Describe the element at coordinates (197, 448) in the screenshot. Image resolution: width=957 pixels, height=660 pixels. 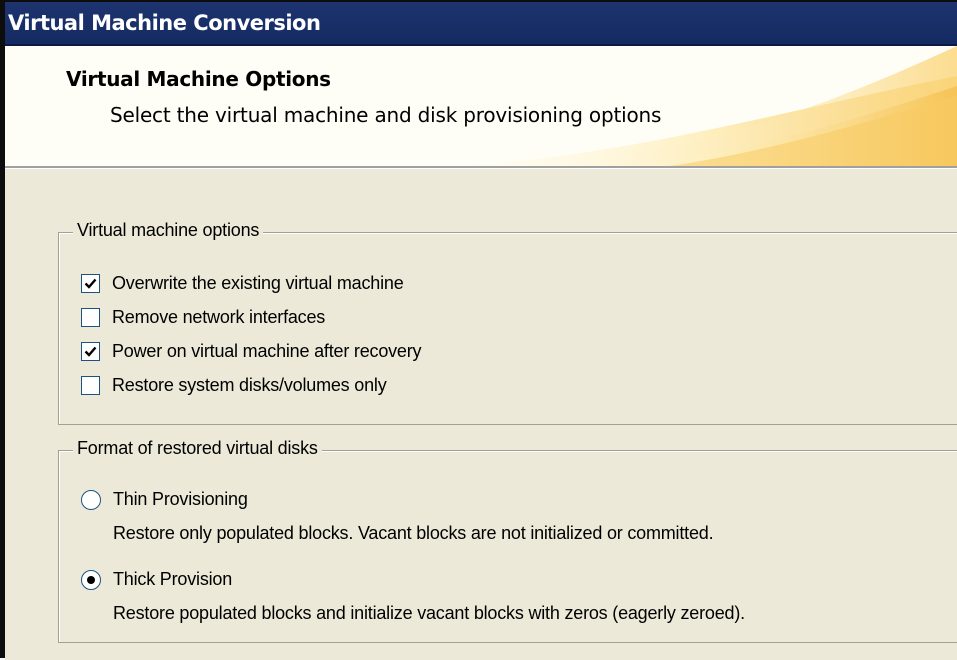
I see `disk-format-legend: Format of restored virtual disks` at that location.